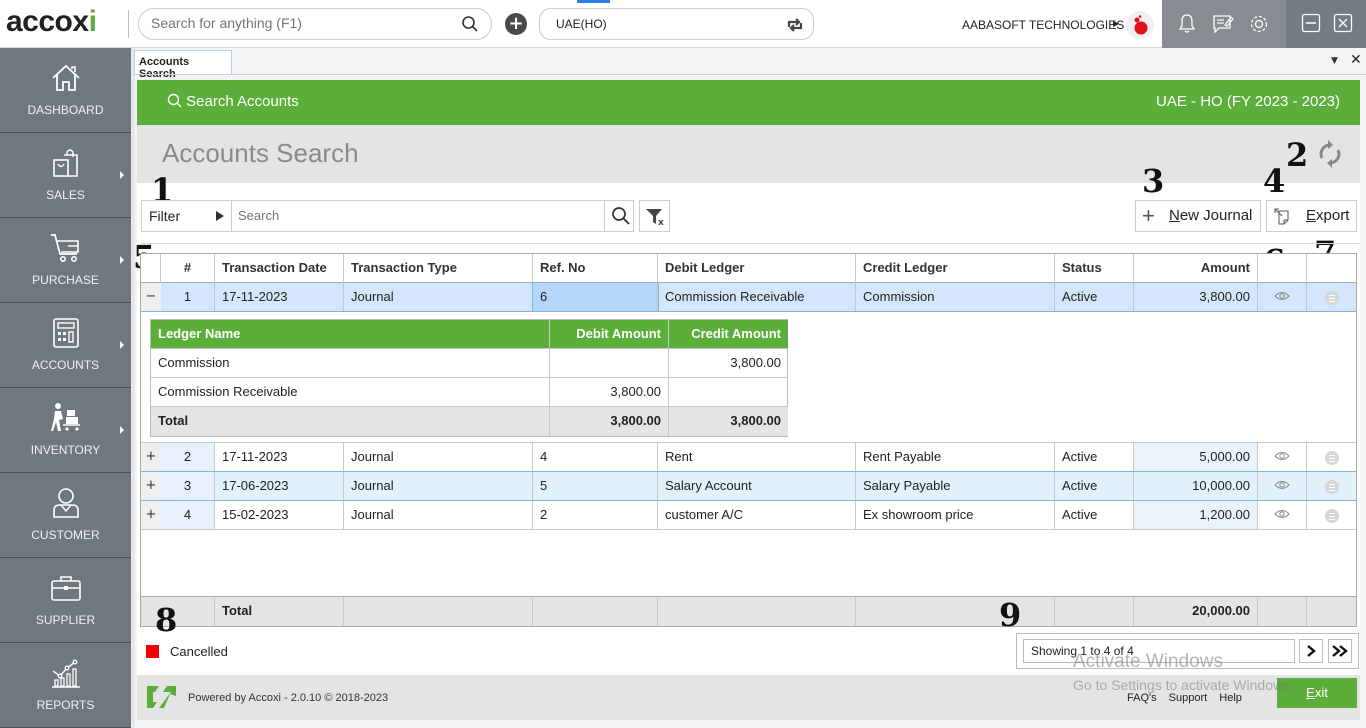 This screenshot has width=1366, height=728. What do you see at coordinates (595, 297) in the screenshot?
I see `row-ref: 6` at bounding box center [595, 297].